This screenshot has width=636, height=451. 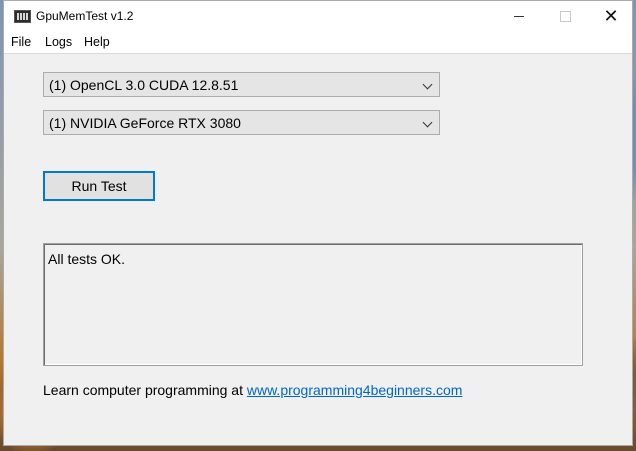 What do you see at coordinates (21, 42) in the screenshot?
I see `menu-file: File` at bounding box center [21, 42].